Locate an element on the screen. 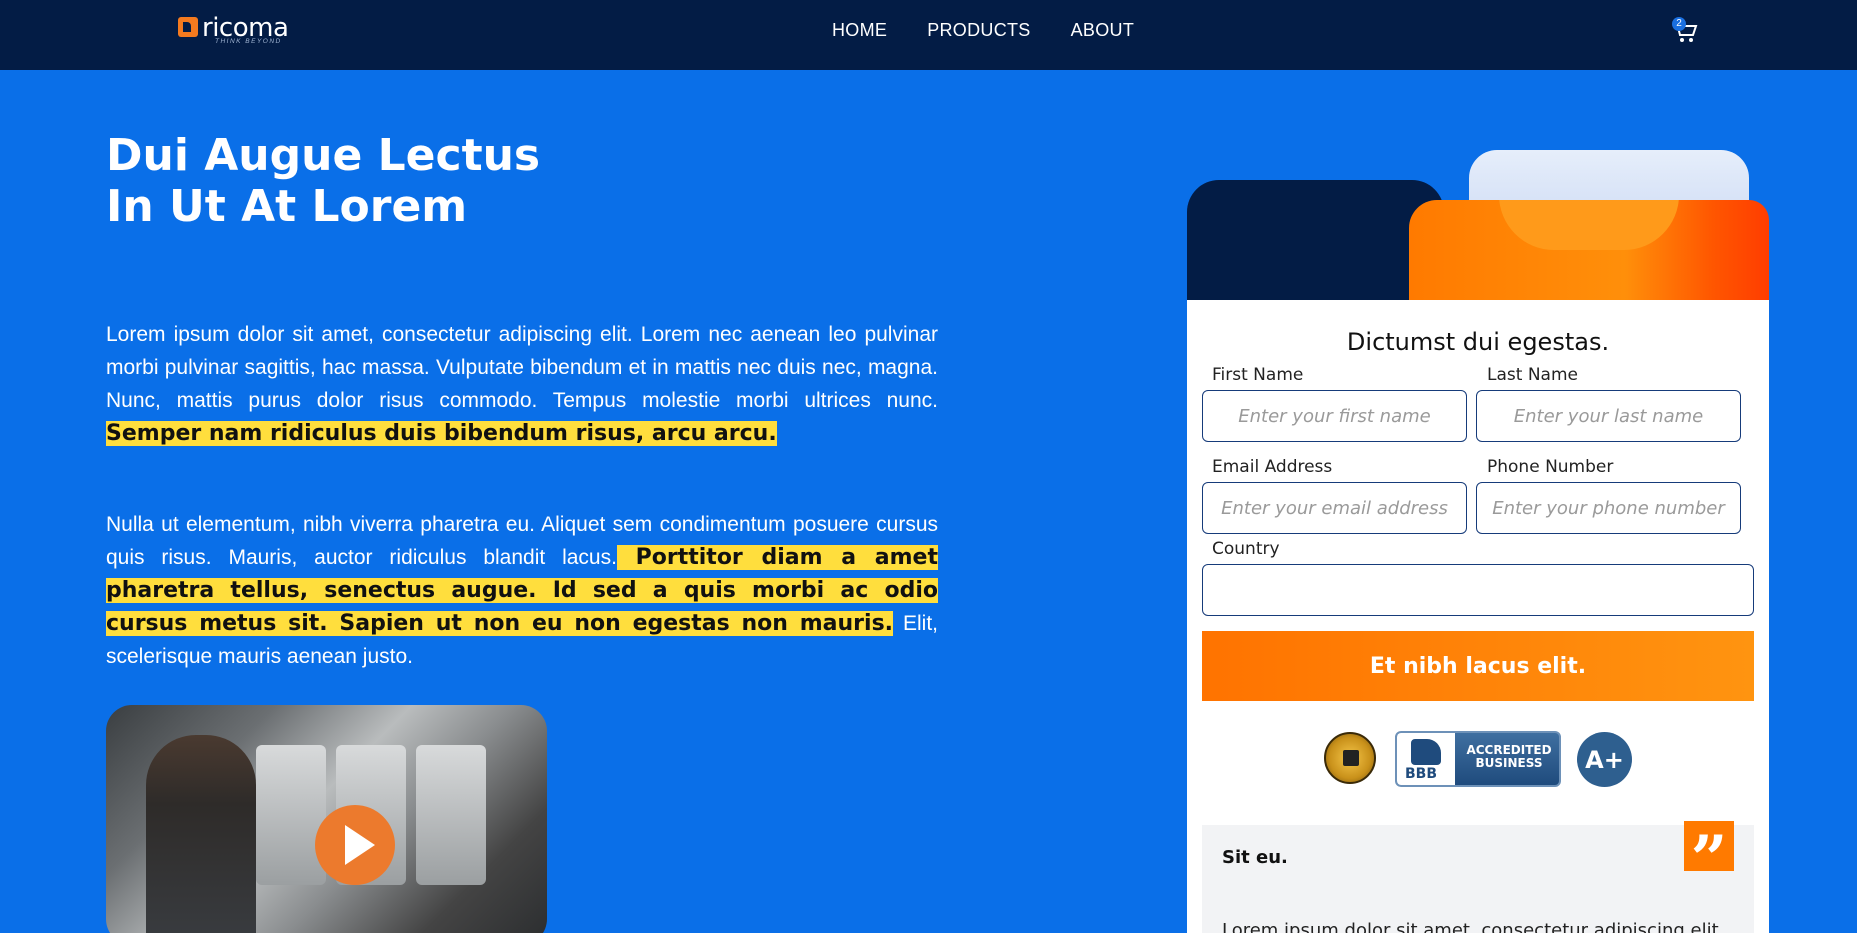 The image size is (1857, 933). email-label: Email Address is located at coordinates (1272, 467).